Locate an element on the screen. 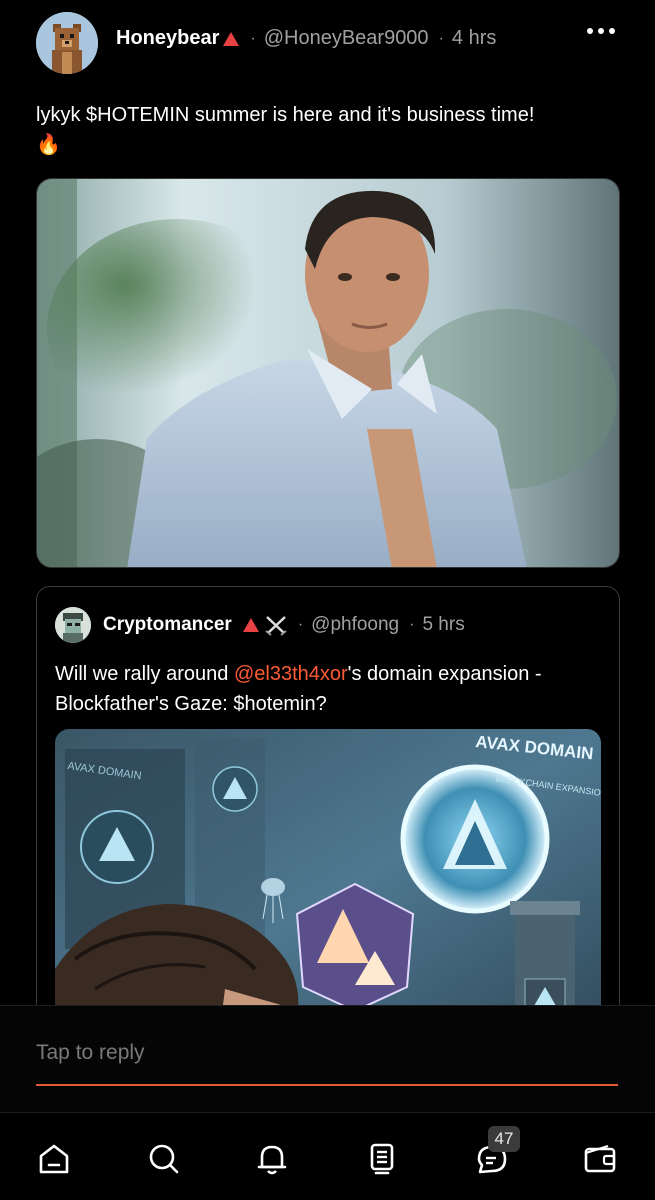 The width and height of the screenshot is (655, 1200). mention-link: @el33th4xor is located at coordinates (291, 674).